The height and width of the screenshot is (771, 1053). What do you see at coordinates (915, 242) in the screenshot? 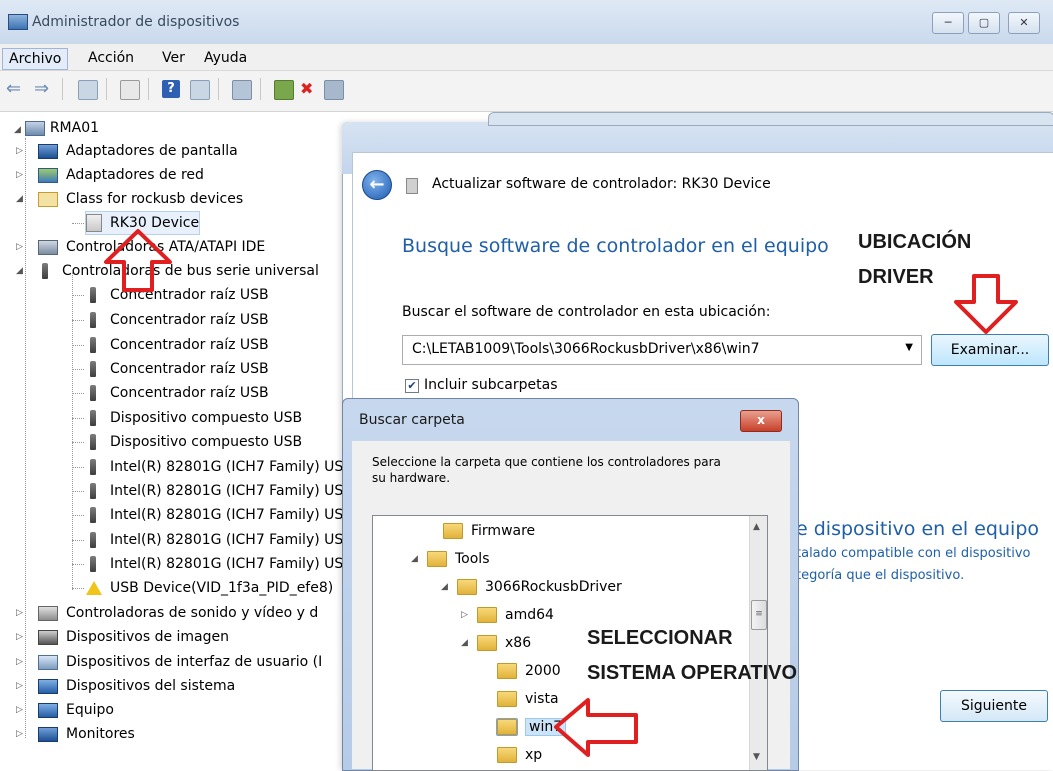
I see `annotation-ubicacion: UBICACIÓN` at bounding box center [915, 242].